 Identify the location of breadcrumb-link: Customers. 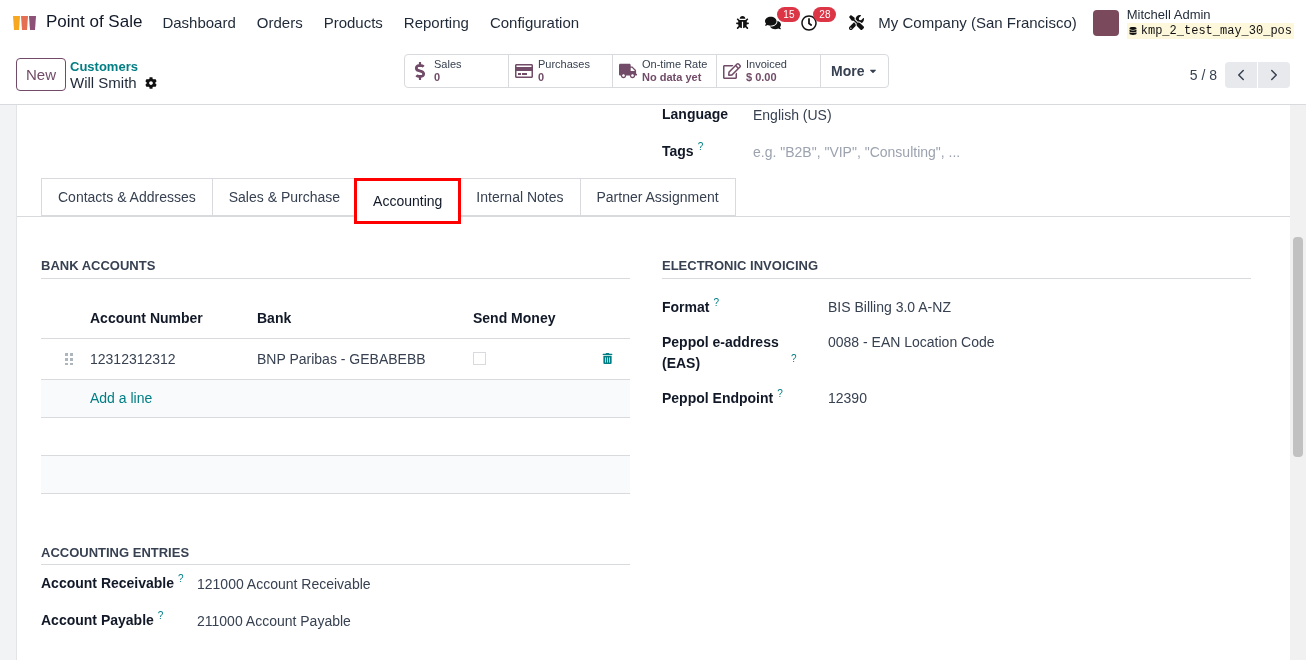
(113, 66).